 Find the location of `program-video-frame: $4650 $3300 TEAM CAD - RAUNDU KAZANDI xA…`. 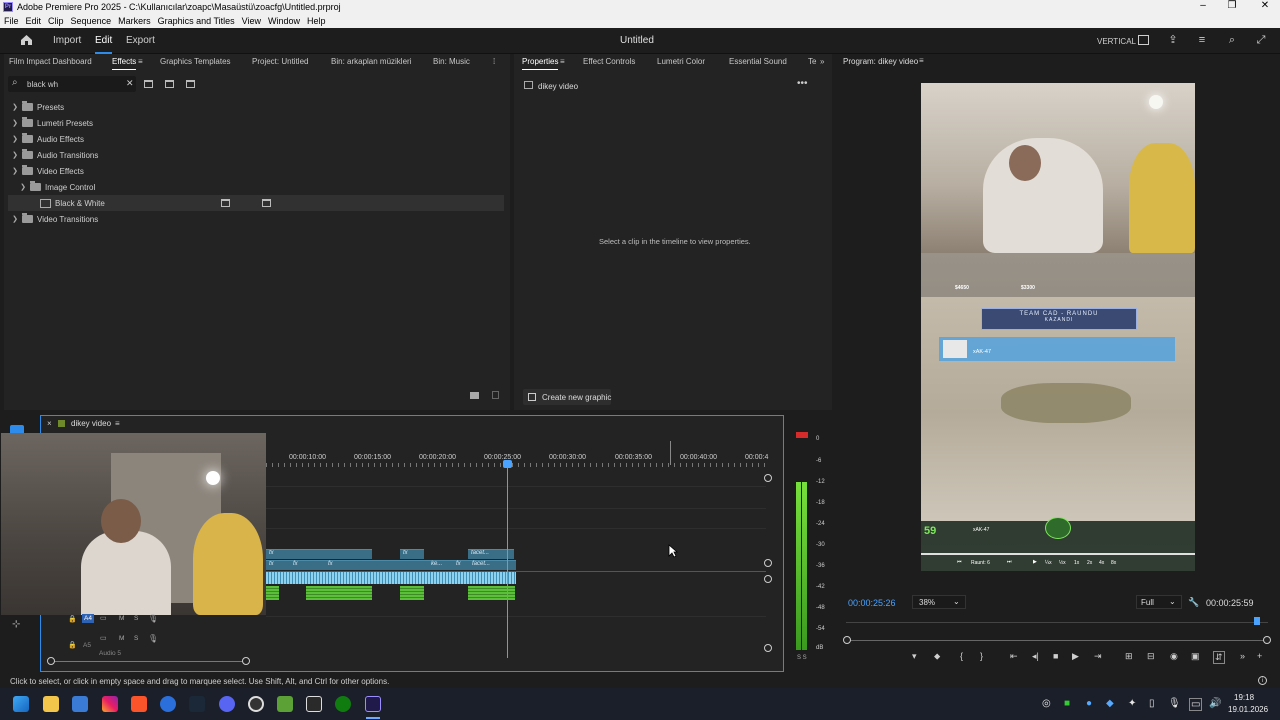

program-video-frame: $4650 $3300 TEAM CAD - RAUNDU KAZANDI xA… is located at coordinates (1058, 327).